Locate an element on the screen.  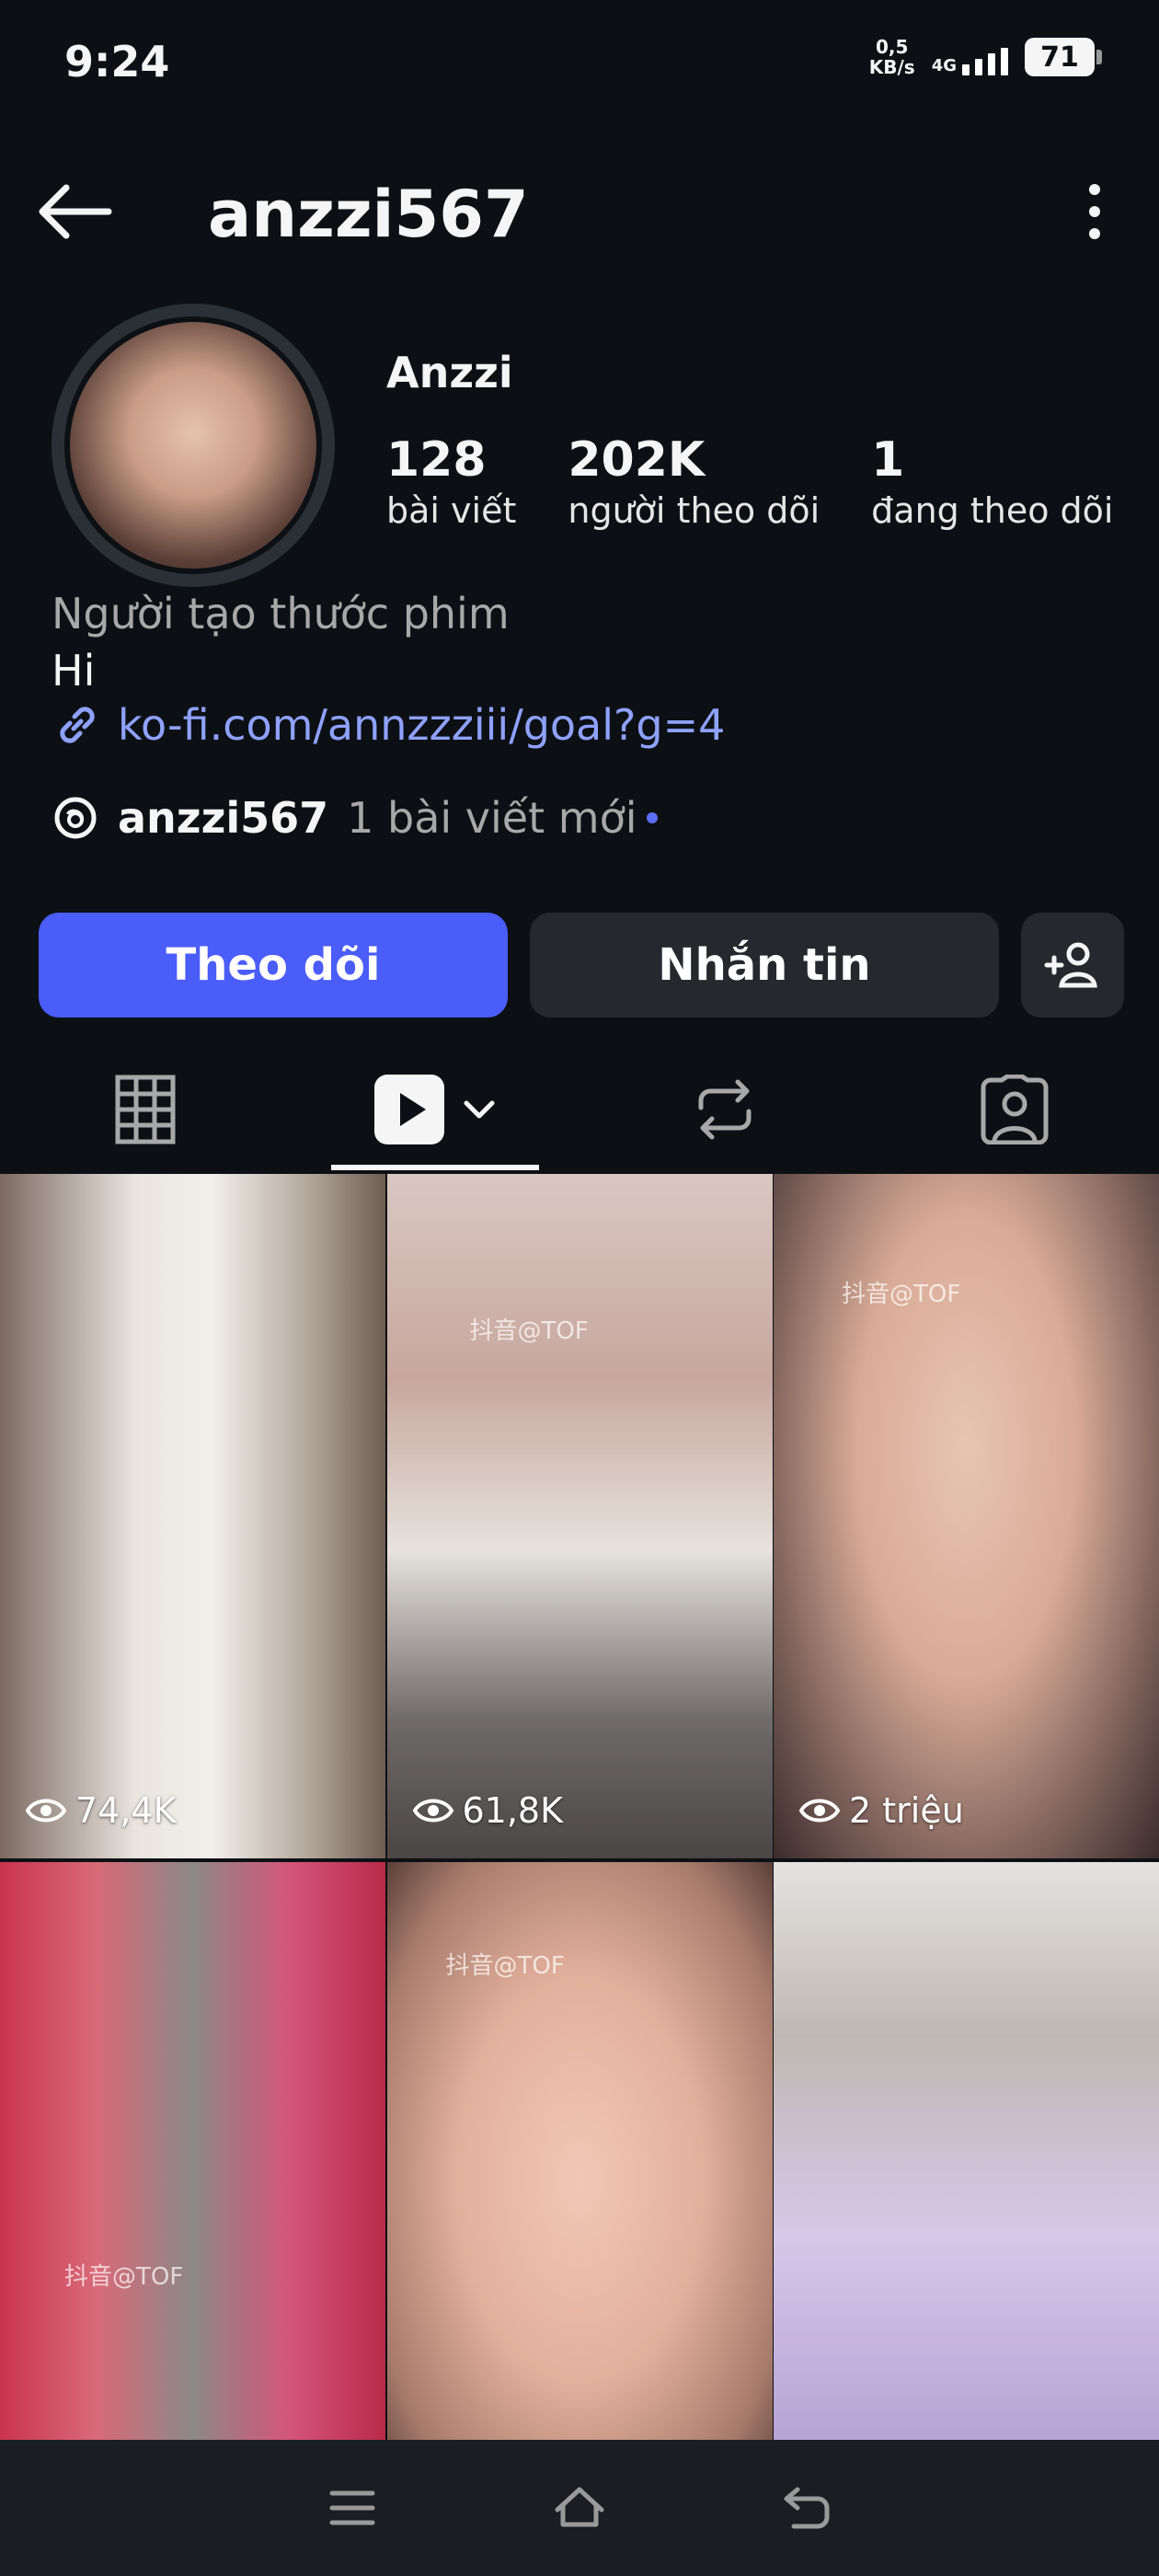
add-person-icon is located at coordinates (1070, 965).